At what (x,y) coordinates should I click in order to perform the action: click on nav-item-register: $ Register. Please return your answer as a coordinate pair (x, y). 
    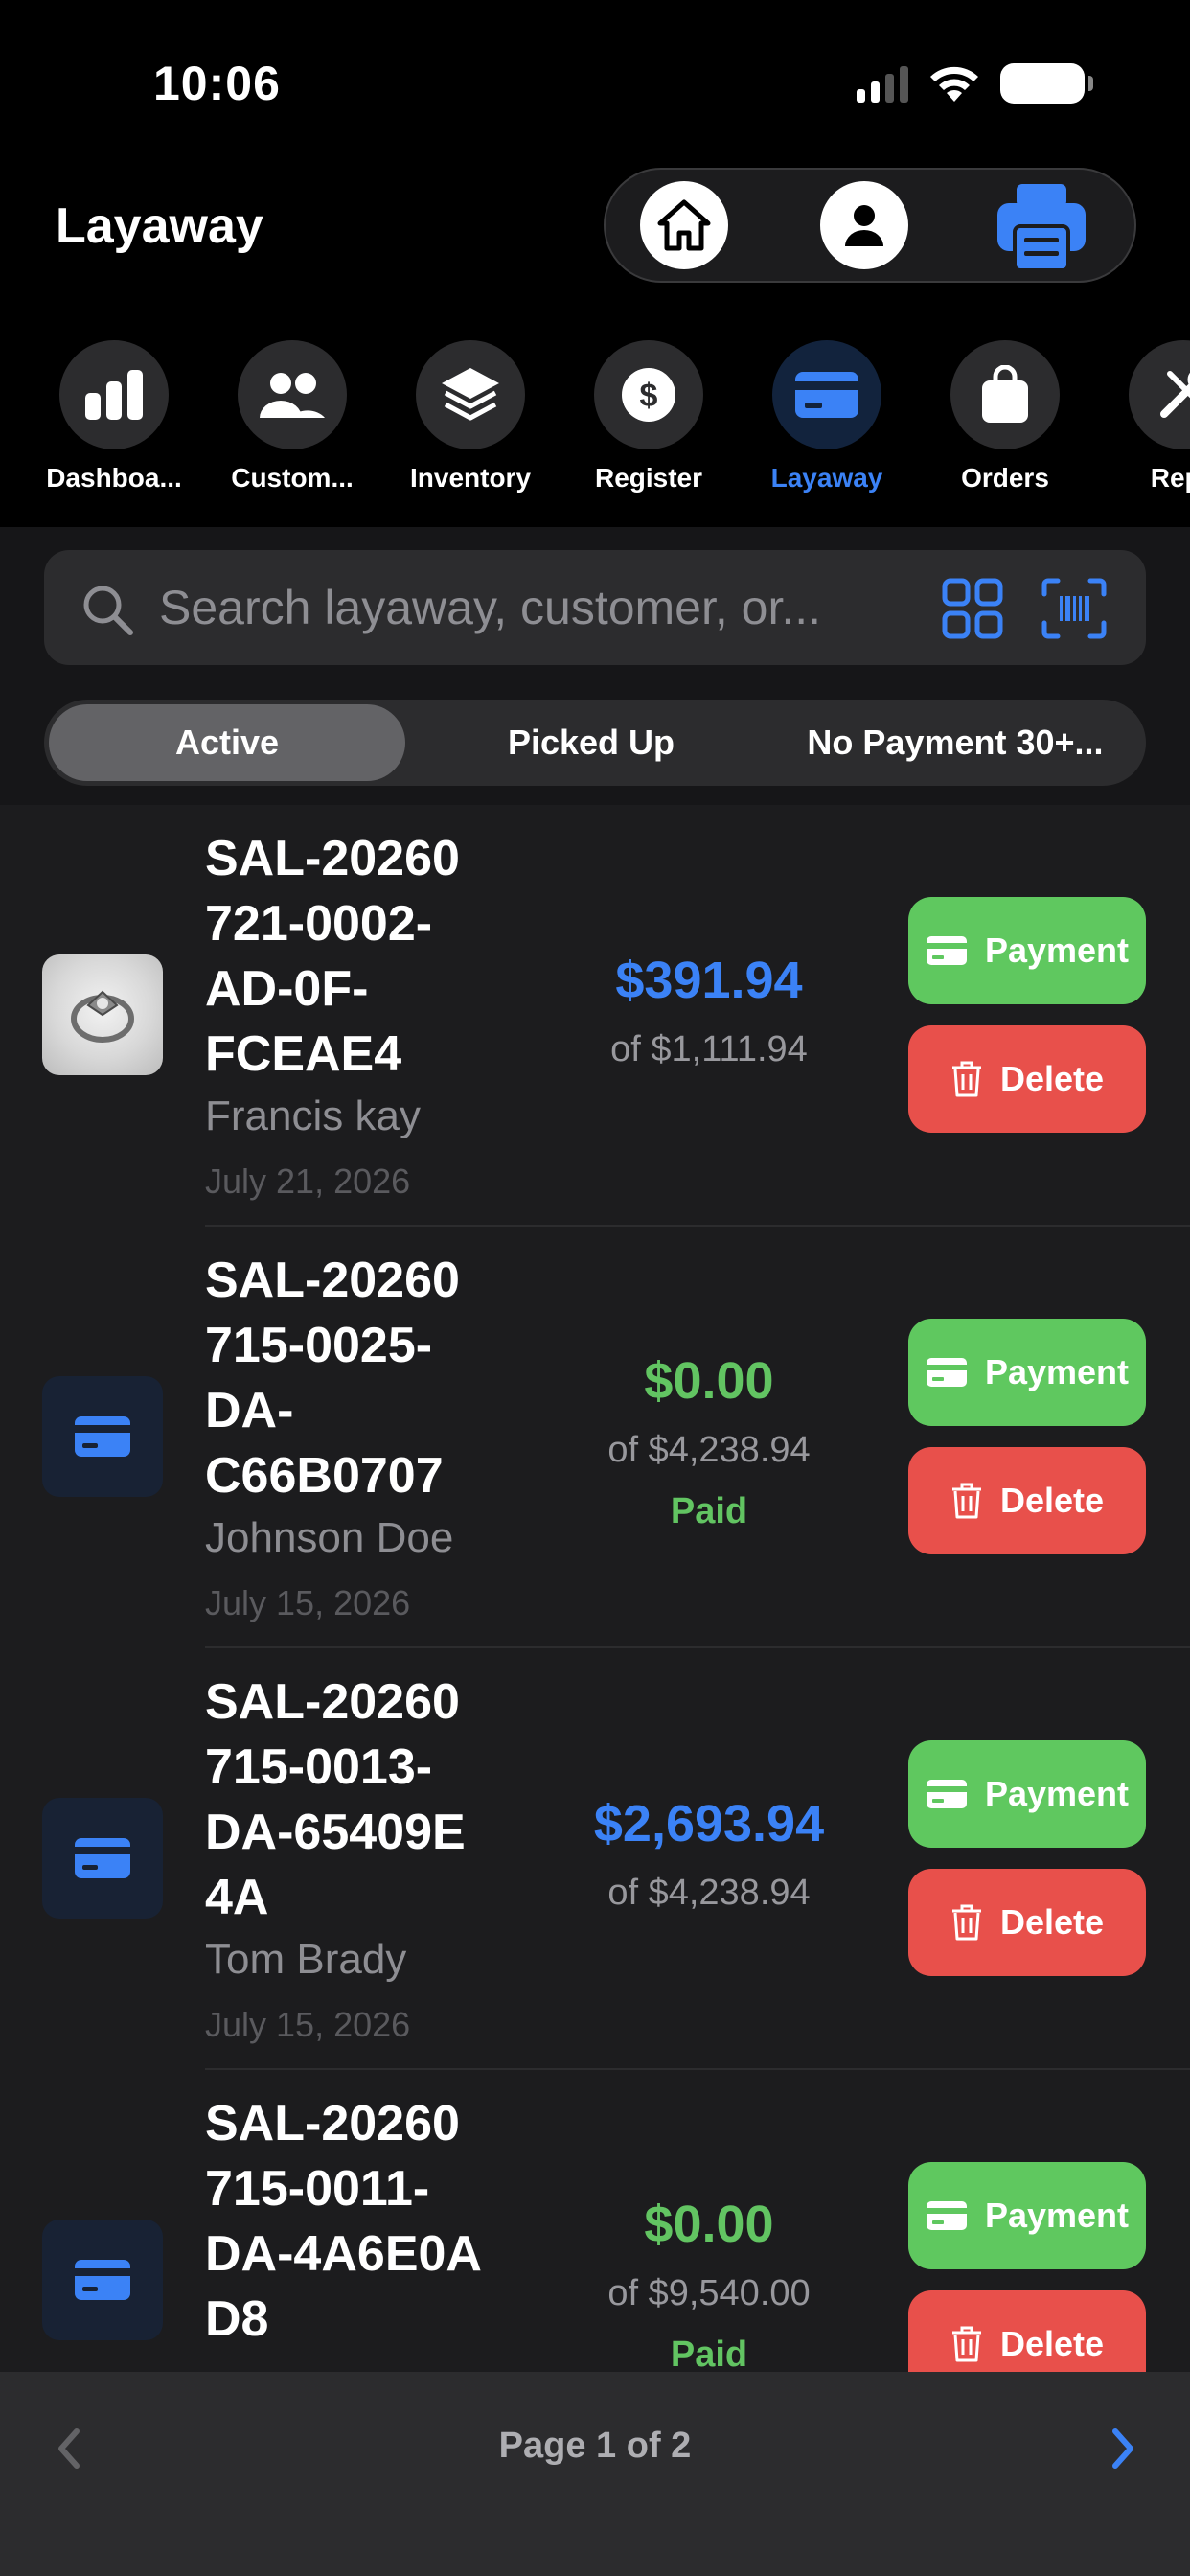
    Looking at the image, I should click on (649, 417).